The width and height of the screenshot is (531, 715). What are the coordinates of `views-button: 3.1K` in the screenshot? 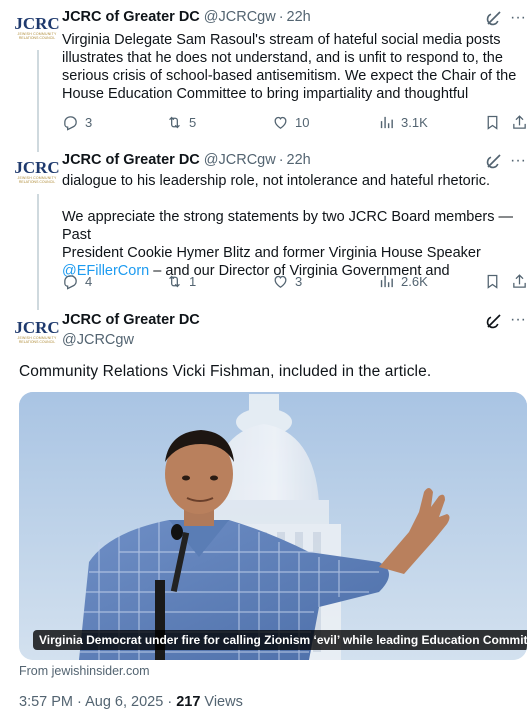 It's located at (403, 122).